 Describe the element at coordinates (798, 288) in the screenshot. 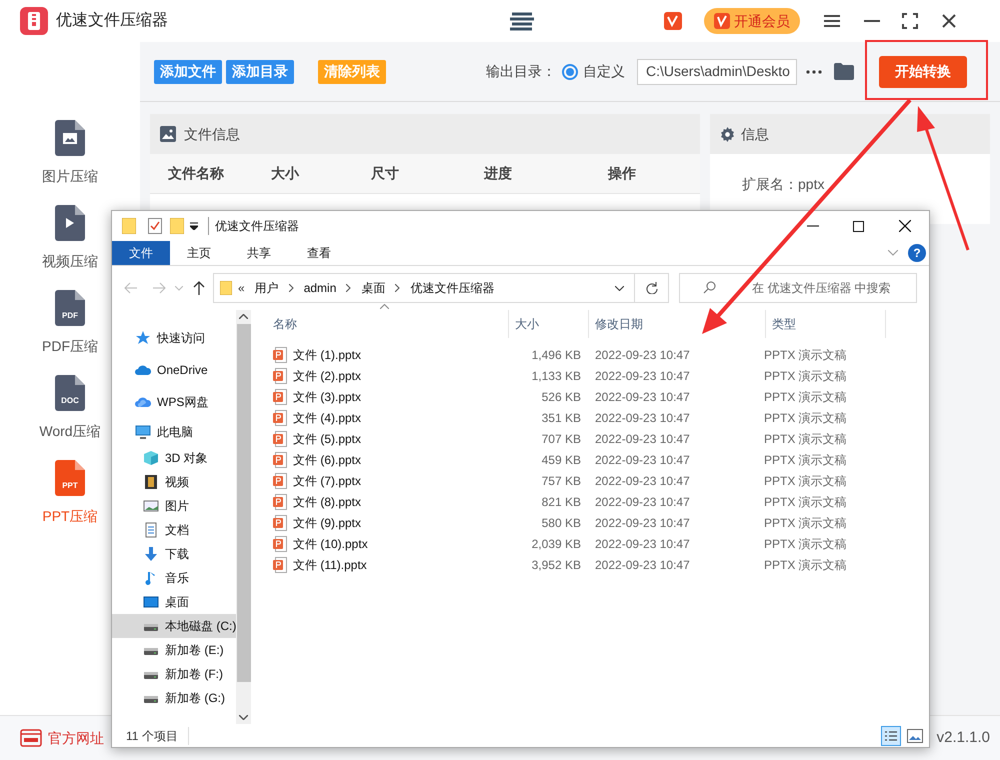

I see `search-field: 在 优速文件压缩器 中搜索` at that location.